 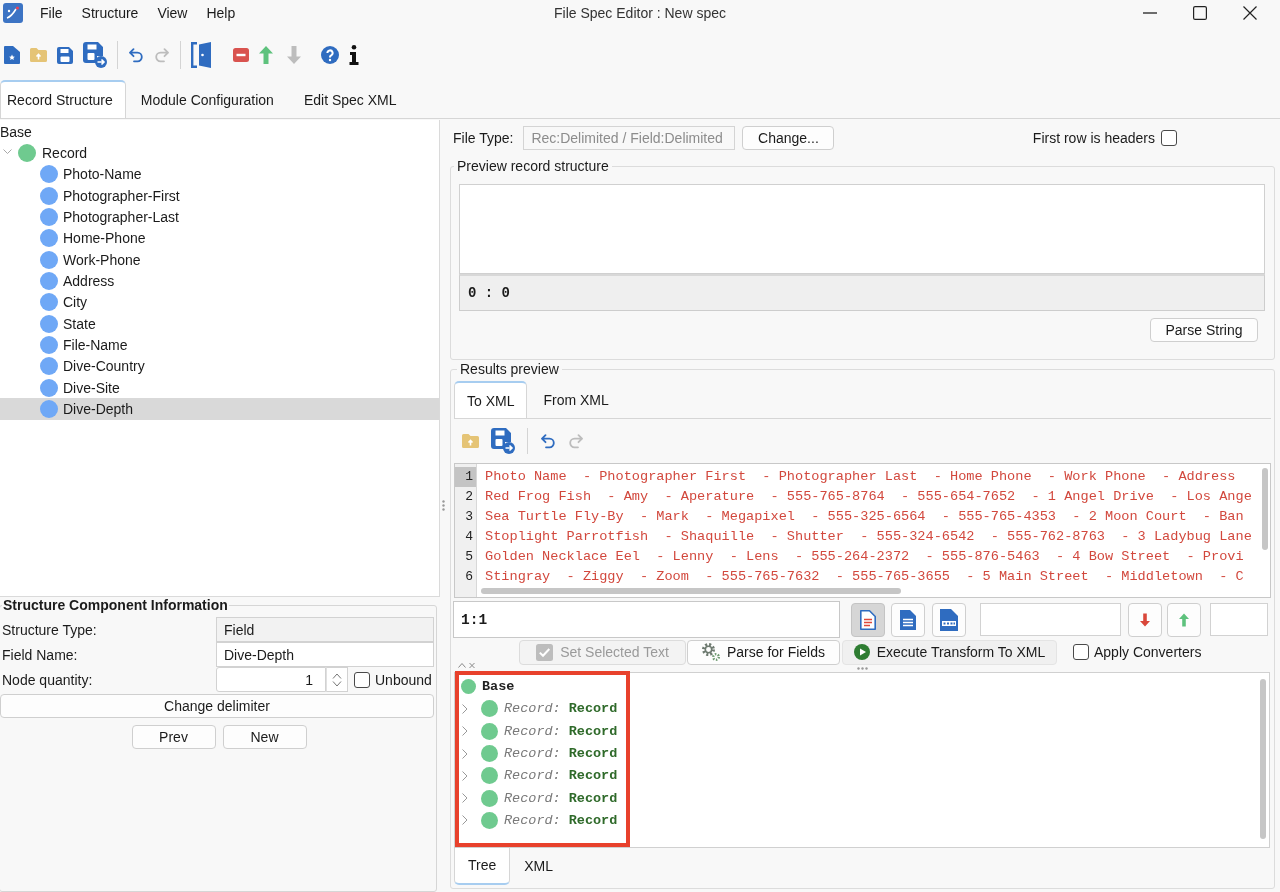 I want to click on tree-item-label: Photographer-First, so click(x=121, y=195).